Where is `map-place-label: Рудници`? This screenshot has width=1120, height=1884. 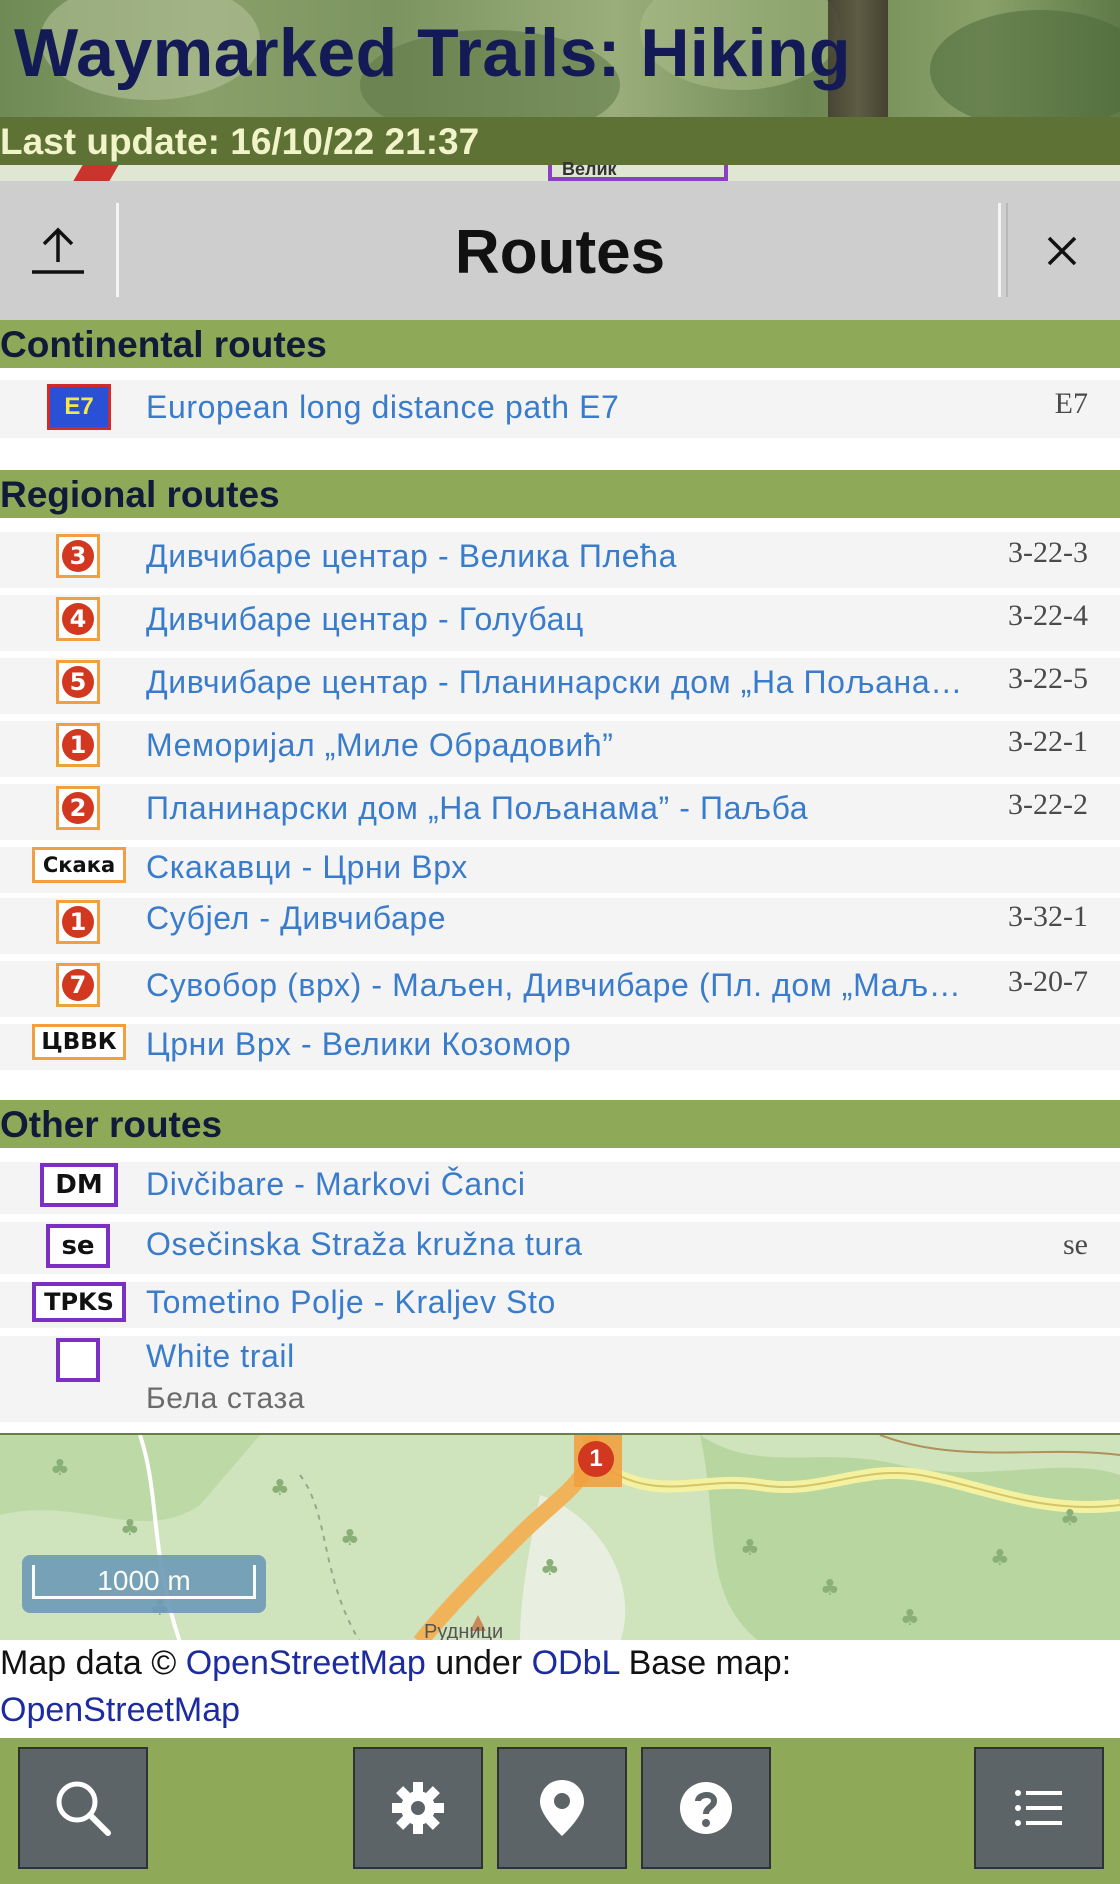
map-place-label: Рудници is located at coordinates (464, 1631).